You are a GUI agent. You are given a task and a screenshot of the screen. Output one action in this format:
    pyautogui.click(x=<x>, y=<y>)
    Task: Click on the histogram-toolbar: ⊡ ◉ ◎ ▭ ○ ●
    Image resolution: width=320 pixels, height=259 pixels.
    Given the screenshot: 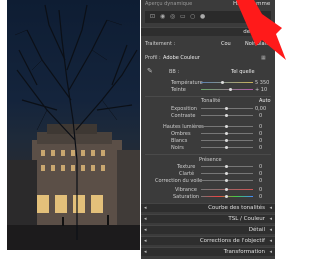 What is the action you would take?
    pyautogui.click(x=208, y=17)
    